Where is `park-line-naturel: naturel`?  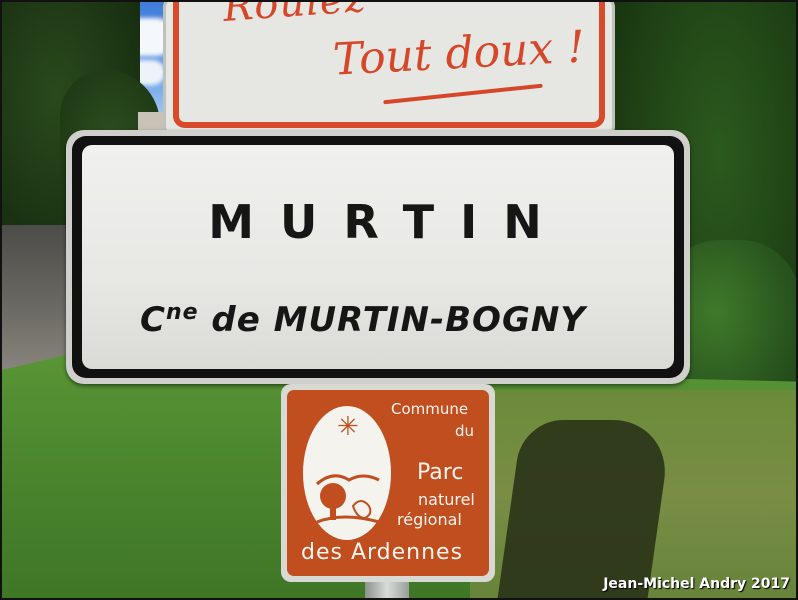
park-line-naturel: naturel is located at coordinates (446, 499).